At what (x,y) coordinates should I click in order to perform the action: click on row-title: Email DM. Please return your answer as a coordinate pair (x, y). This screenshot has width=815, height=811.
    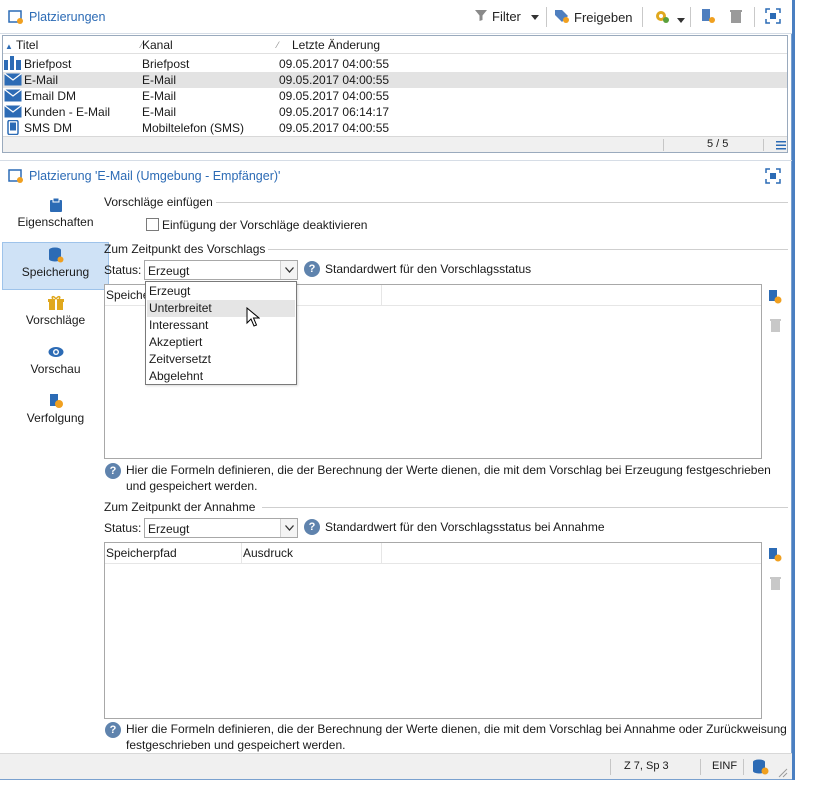
    Looking at the image, I should click on (50, 96).